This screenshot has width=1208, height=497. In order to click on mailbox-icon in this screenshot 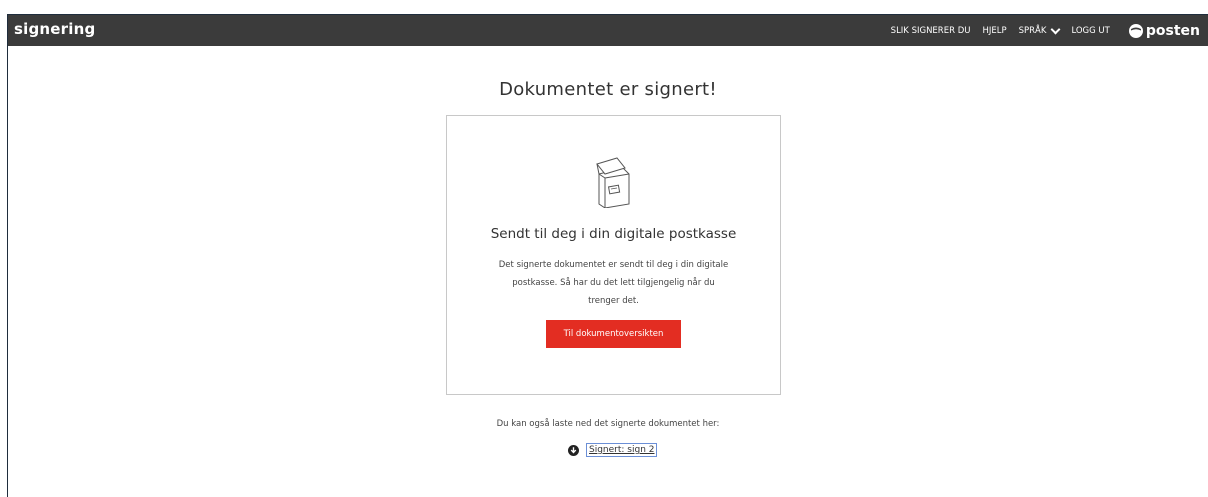, I will do `click(613, 184)`.